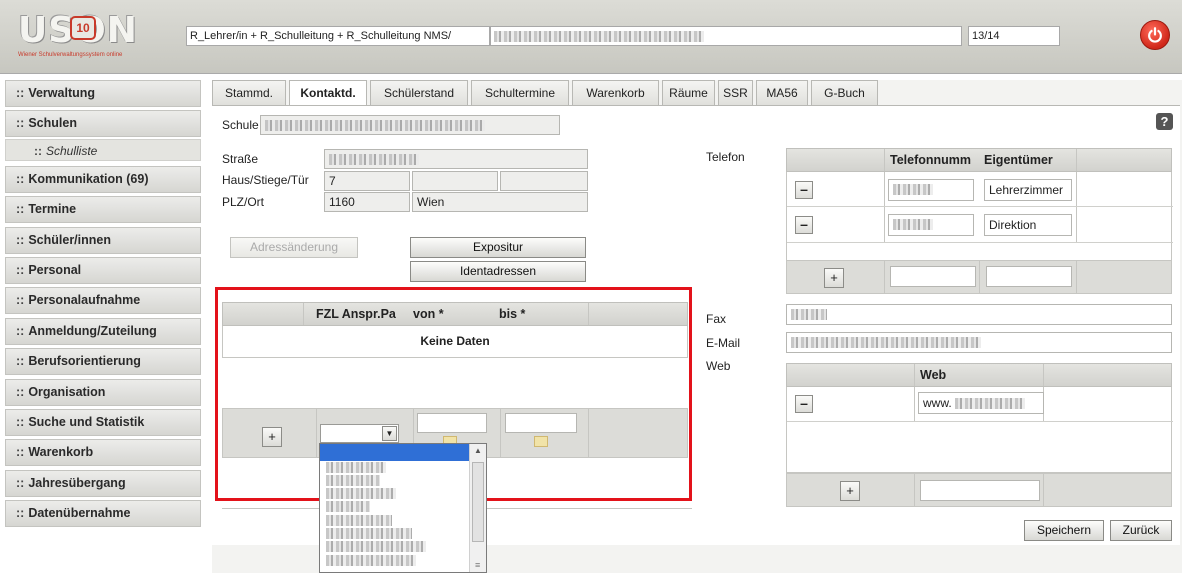  I want to click on web-table-header: Web, so click(979, 375).